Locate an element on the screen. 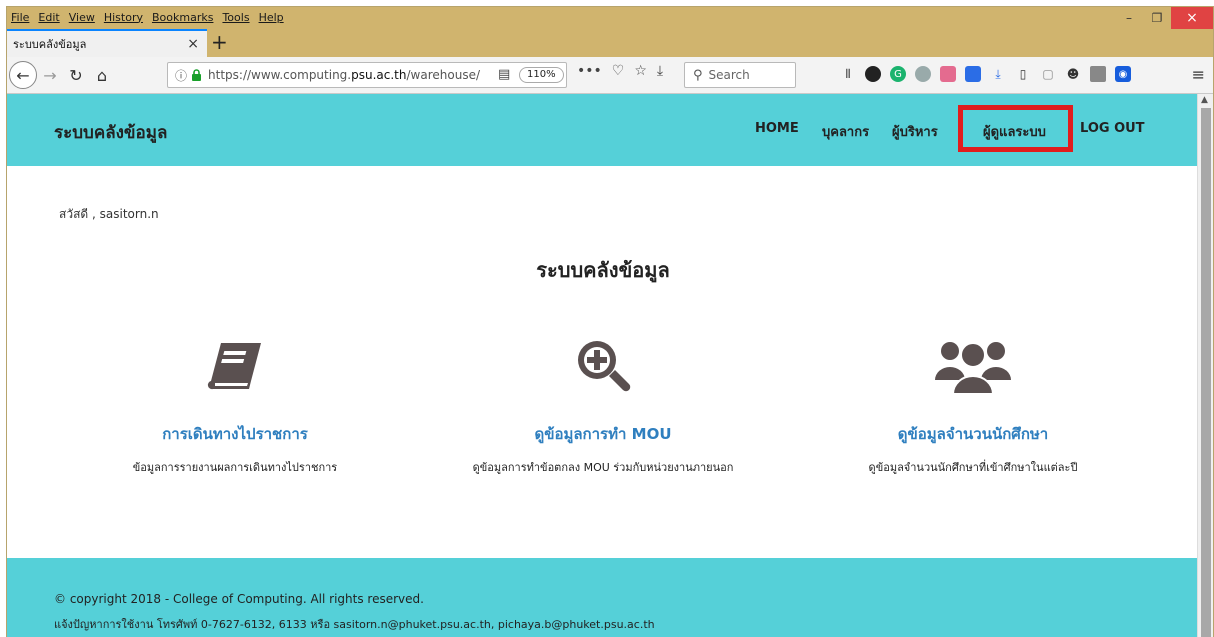 The width and height of the screenshot is (1214, 637). home-button: ⌂ is located at coordinates (102, 75).